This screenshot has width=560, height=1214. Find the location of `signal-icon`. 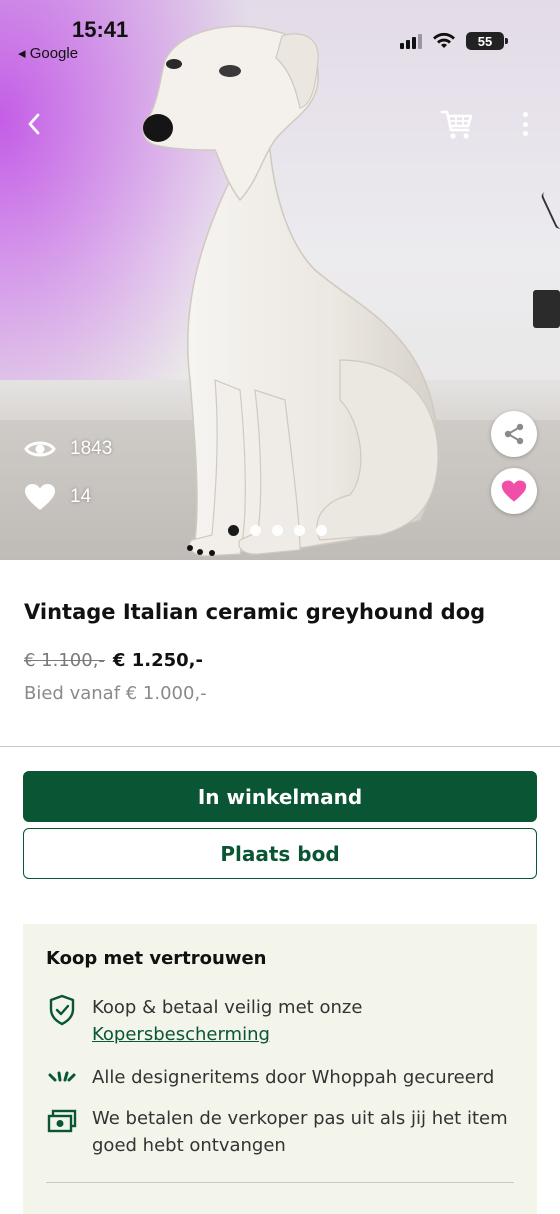

signal-icon is located at coordinates (411, 41).